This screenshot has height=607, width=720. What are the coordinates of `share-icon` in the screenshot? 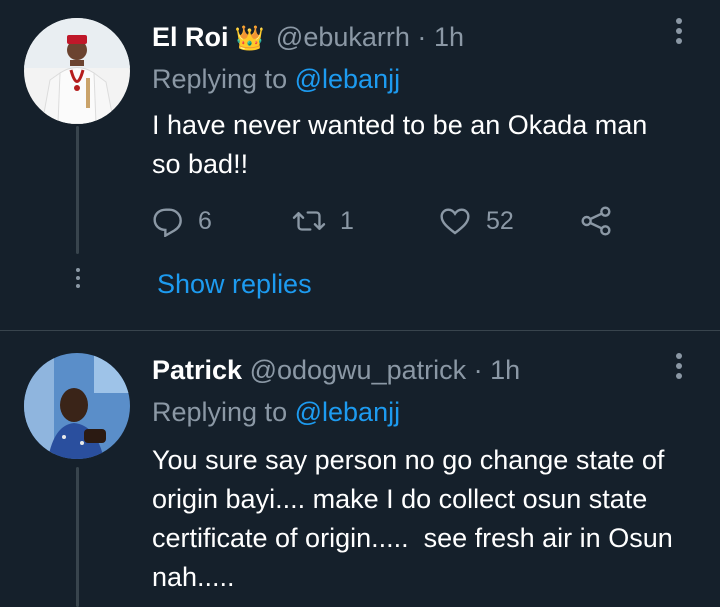 It's located at (596, 221).